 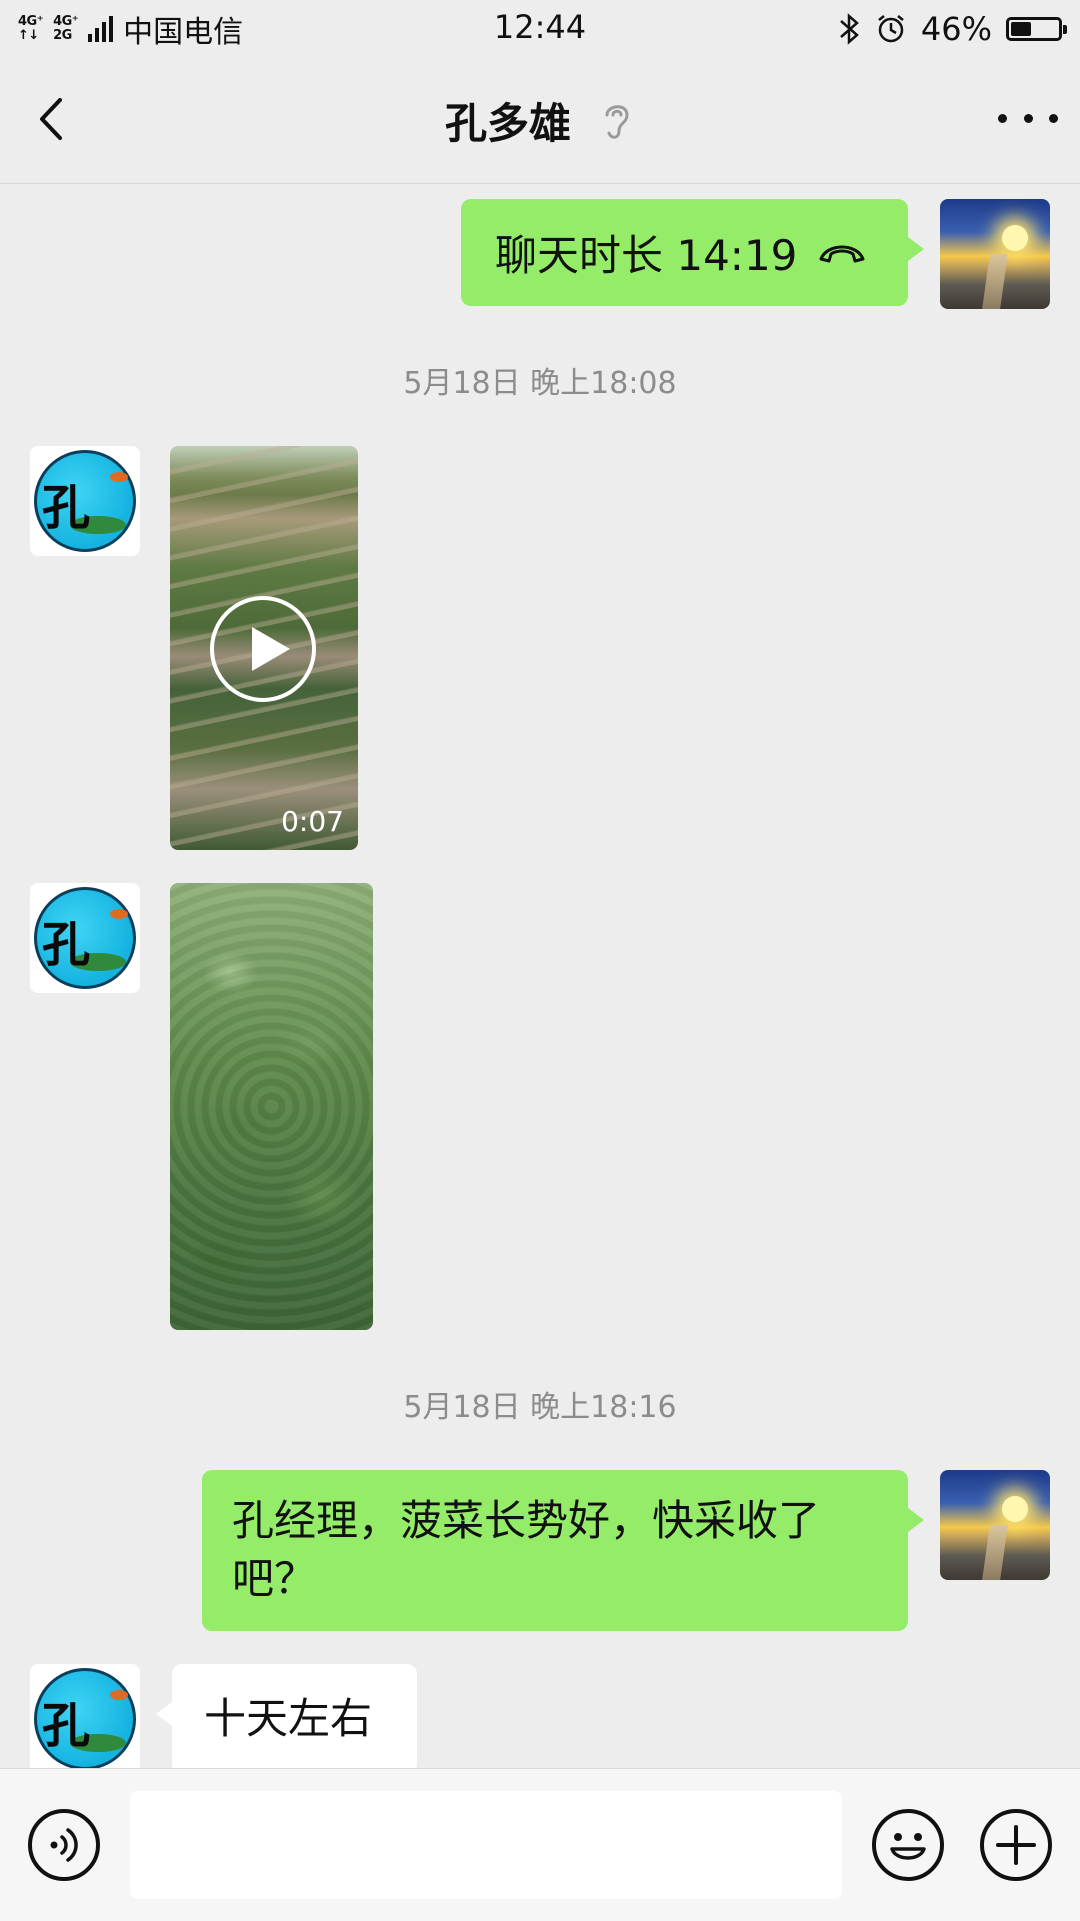 I want to click on battery-percent: 46%, so click(x=956, y=29).